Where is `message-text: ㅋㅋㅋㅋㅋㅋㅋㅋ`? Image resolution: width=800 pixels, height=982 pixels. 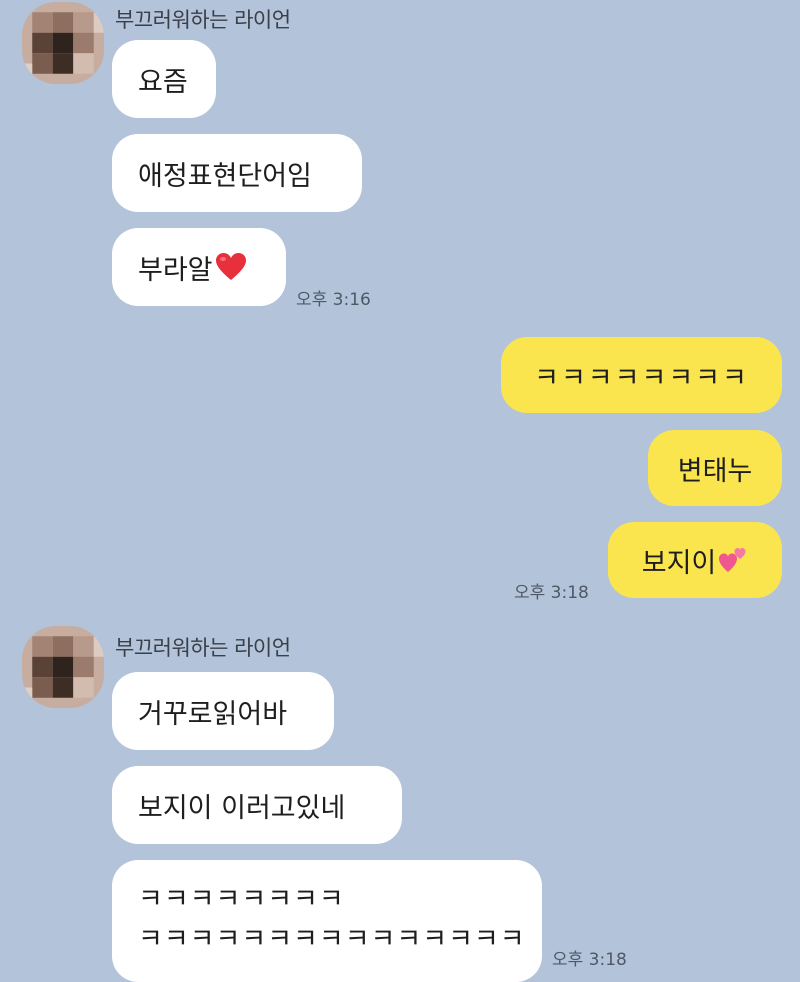 message-text: ㅋㅋㅋㅋㅋㅋㅋㅋ is located at coordinates (641, 378).